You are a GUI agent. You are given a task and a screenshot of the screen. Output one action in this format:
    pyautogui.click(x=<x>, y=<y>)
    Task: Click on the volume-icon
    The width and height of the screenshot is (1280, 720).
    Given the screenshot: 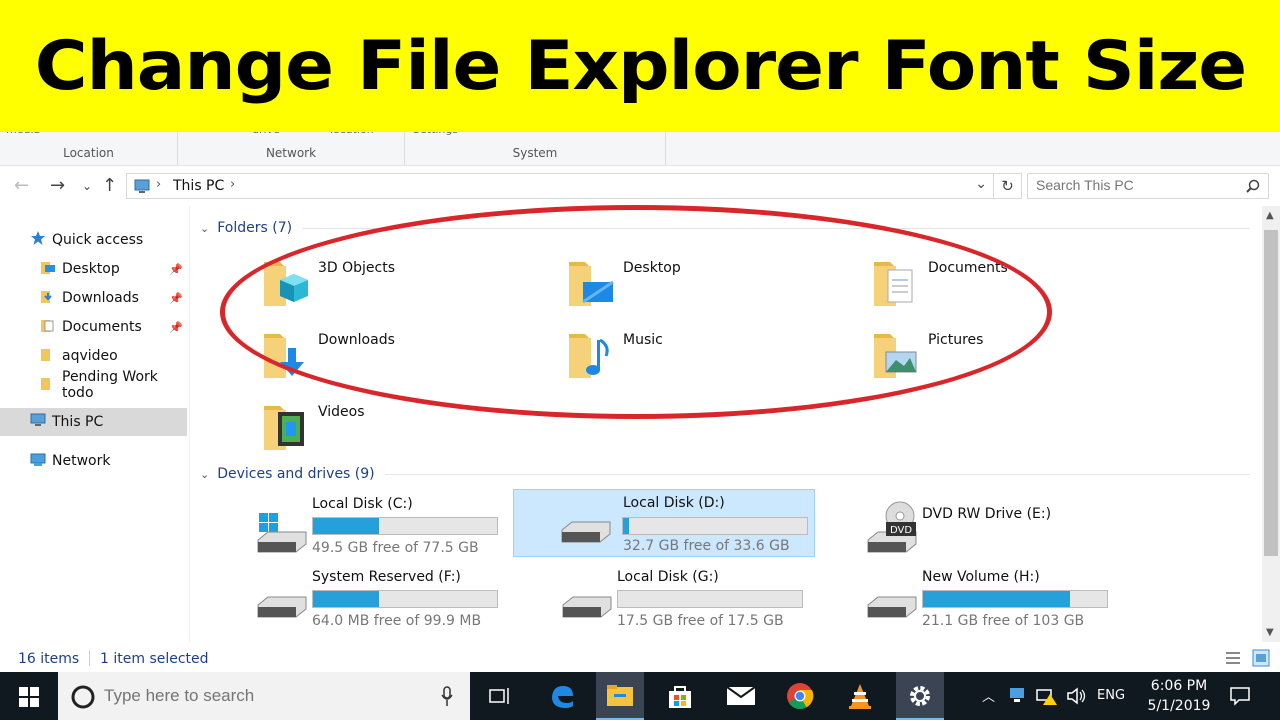 What is the action you would take?
    pyautogui.click(x=1076, y=696)
    